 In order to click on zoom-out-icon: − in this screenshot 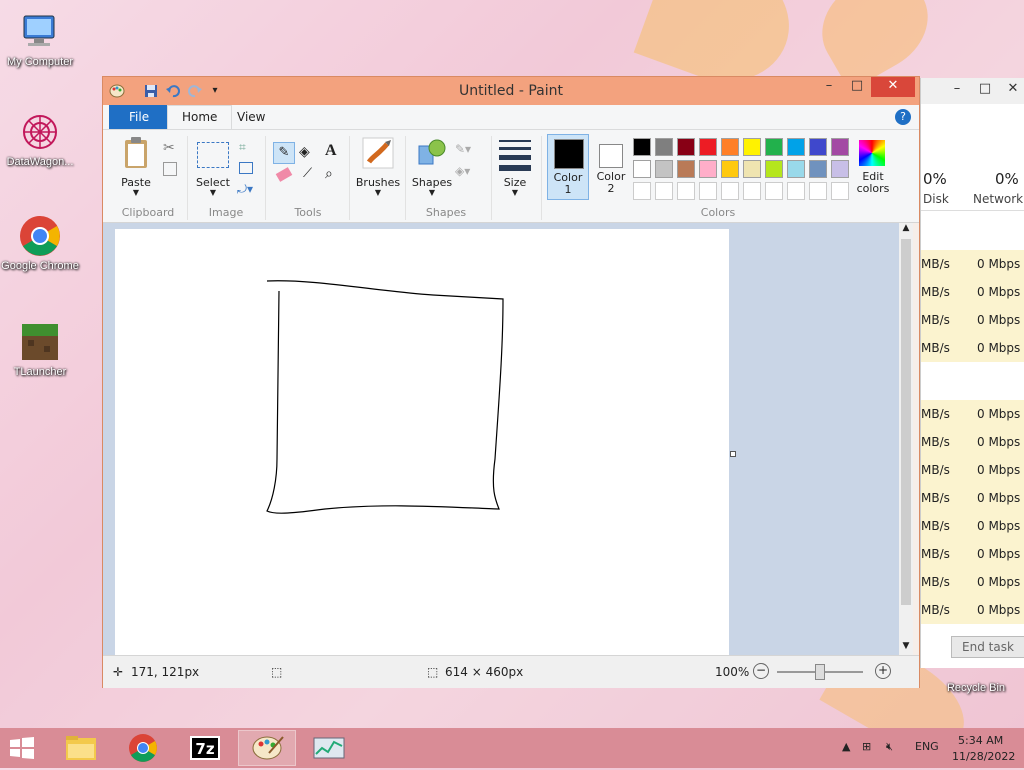, I will do `click(761, 671)`.